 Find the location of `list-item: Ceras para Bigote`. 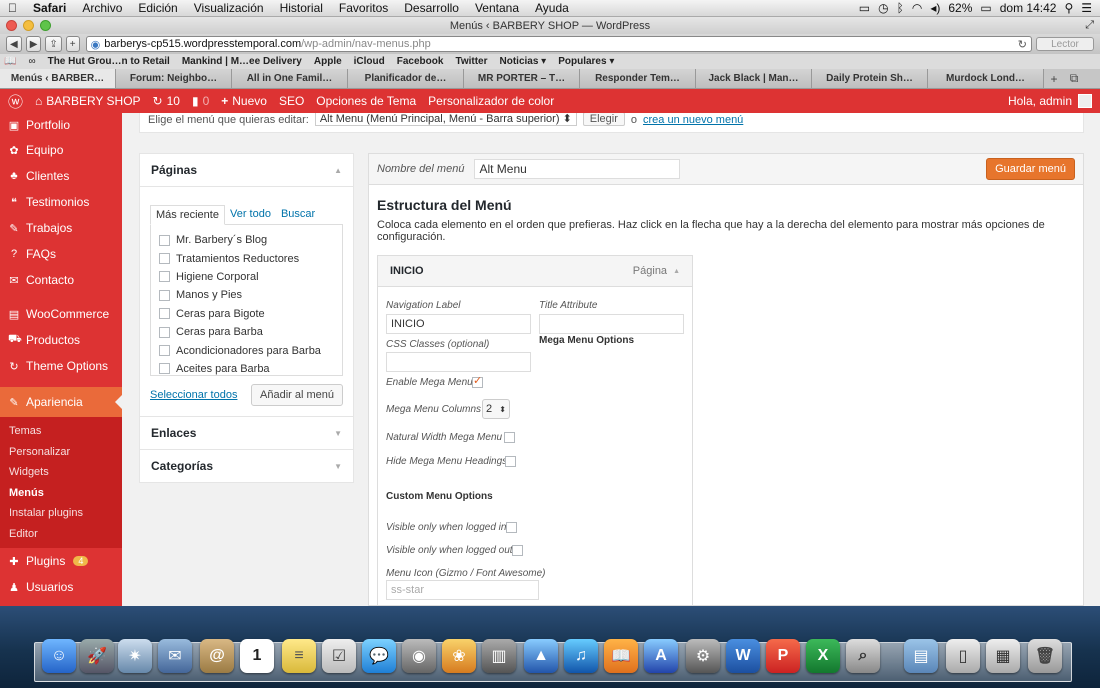

list-item: Ceras para Bigote is located at coordinates (246, 314).